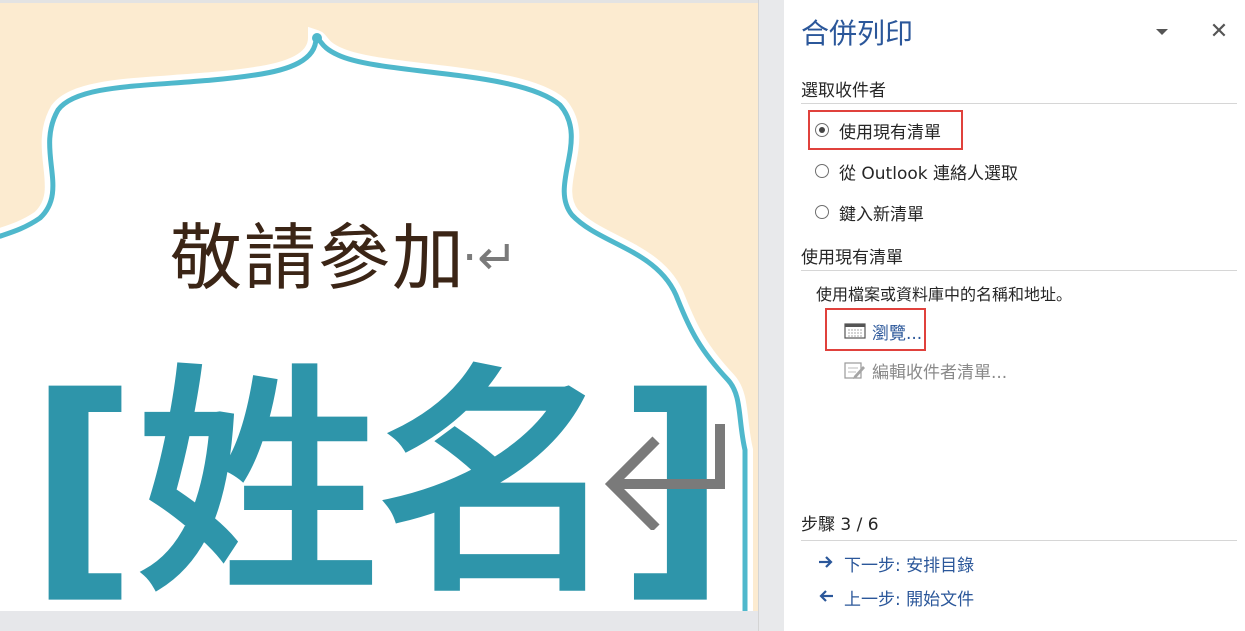 The height and width of the screenshot is (631, 1245). What do you see at coordinates (852, 258) in the screenshot?
I see `existing-list-heading: 使用現有清單` at bounding box center [852, 258].